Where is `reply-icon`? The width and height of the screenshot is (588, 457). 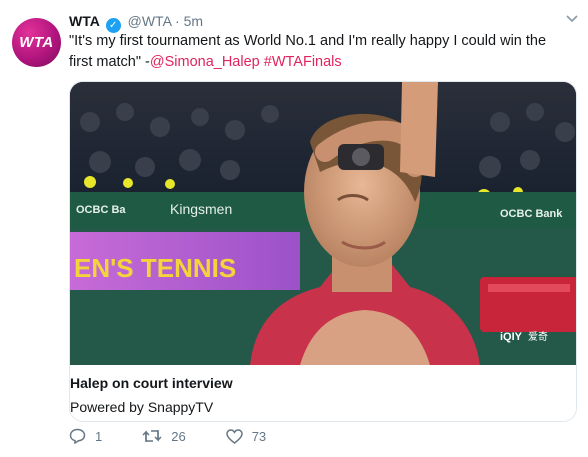
reply-icon is located at coordinates (77, 436).